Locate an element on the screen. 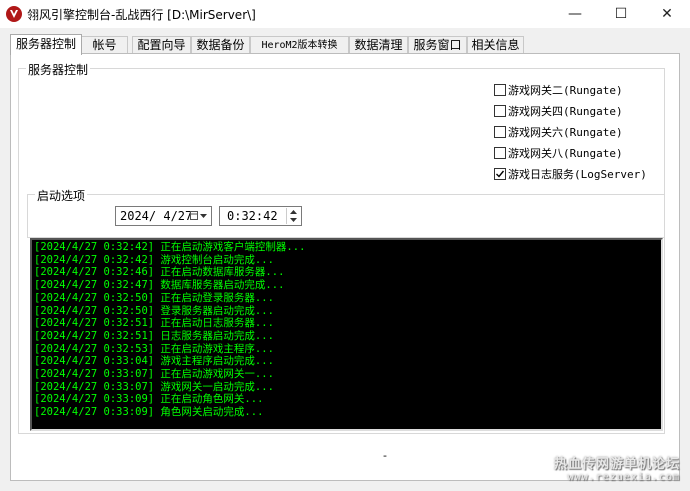 The image size is (690, 491). checkbox-label: 游戏网关二(Rungate) is located at coordinates (565, 90).